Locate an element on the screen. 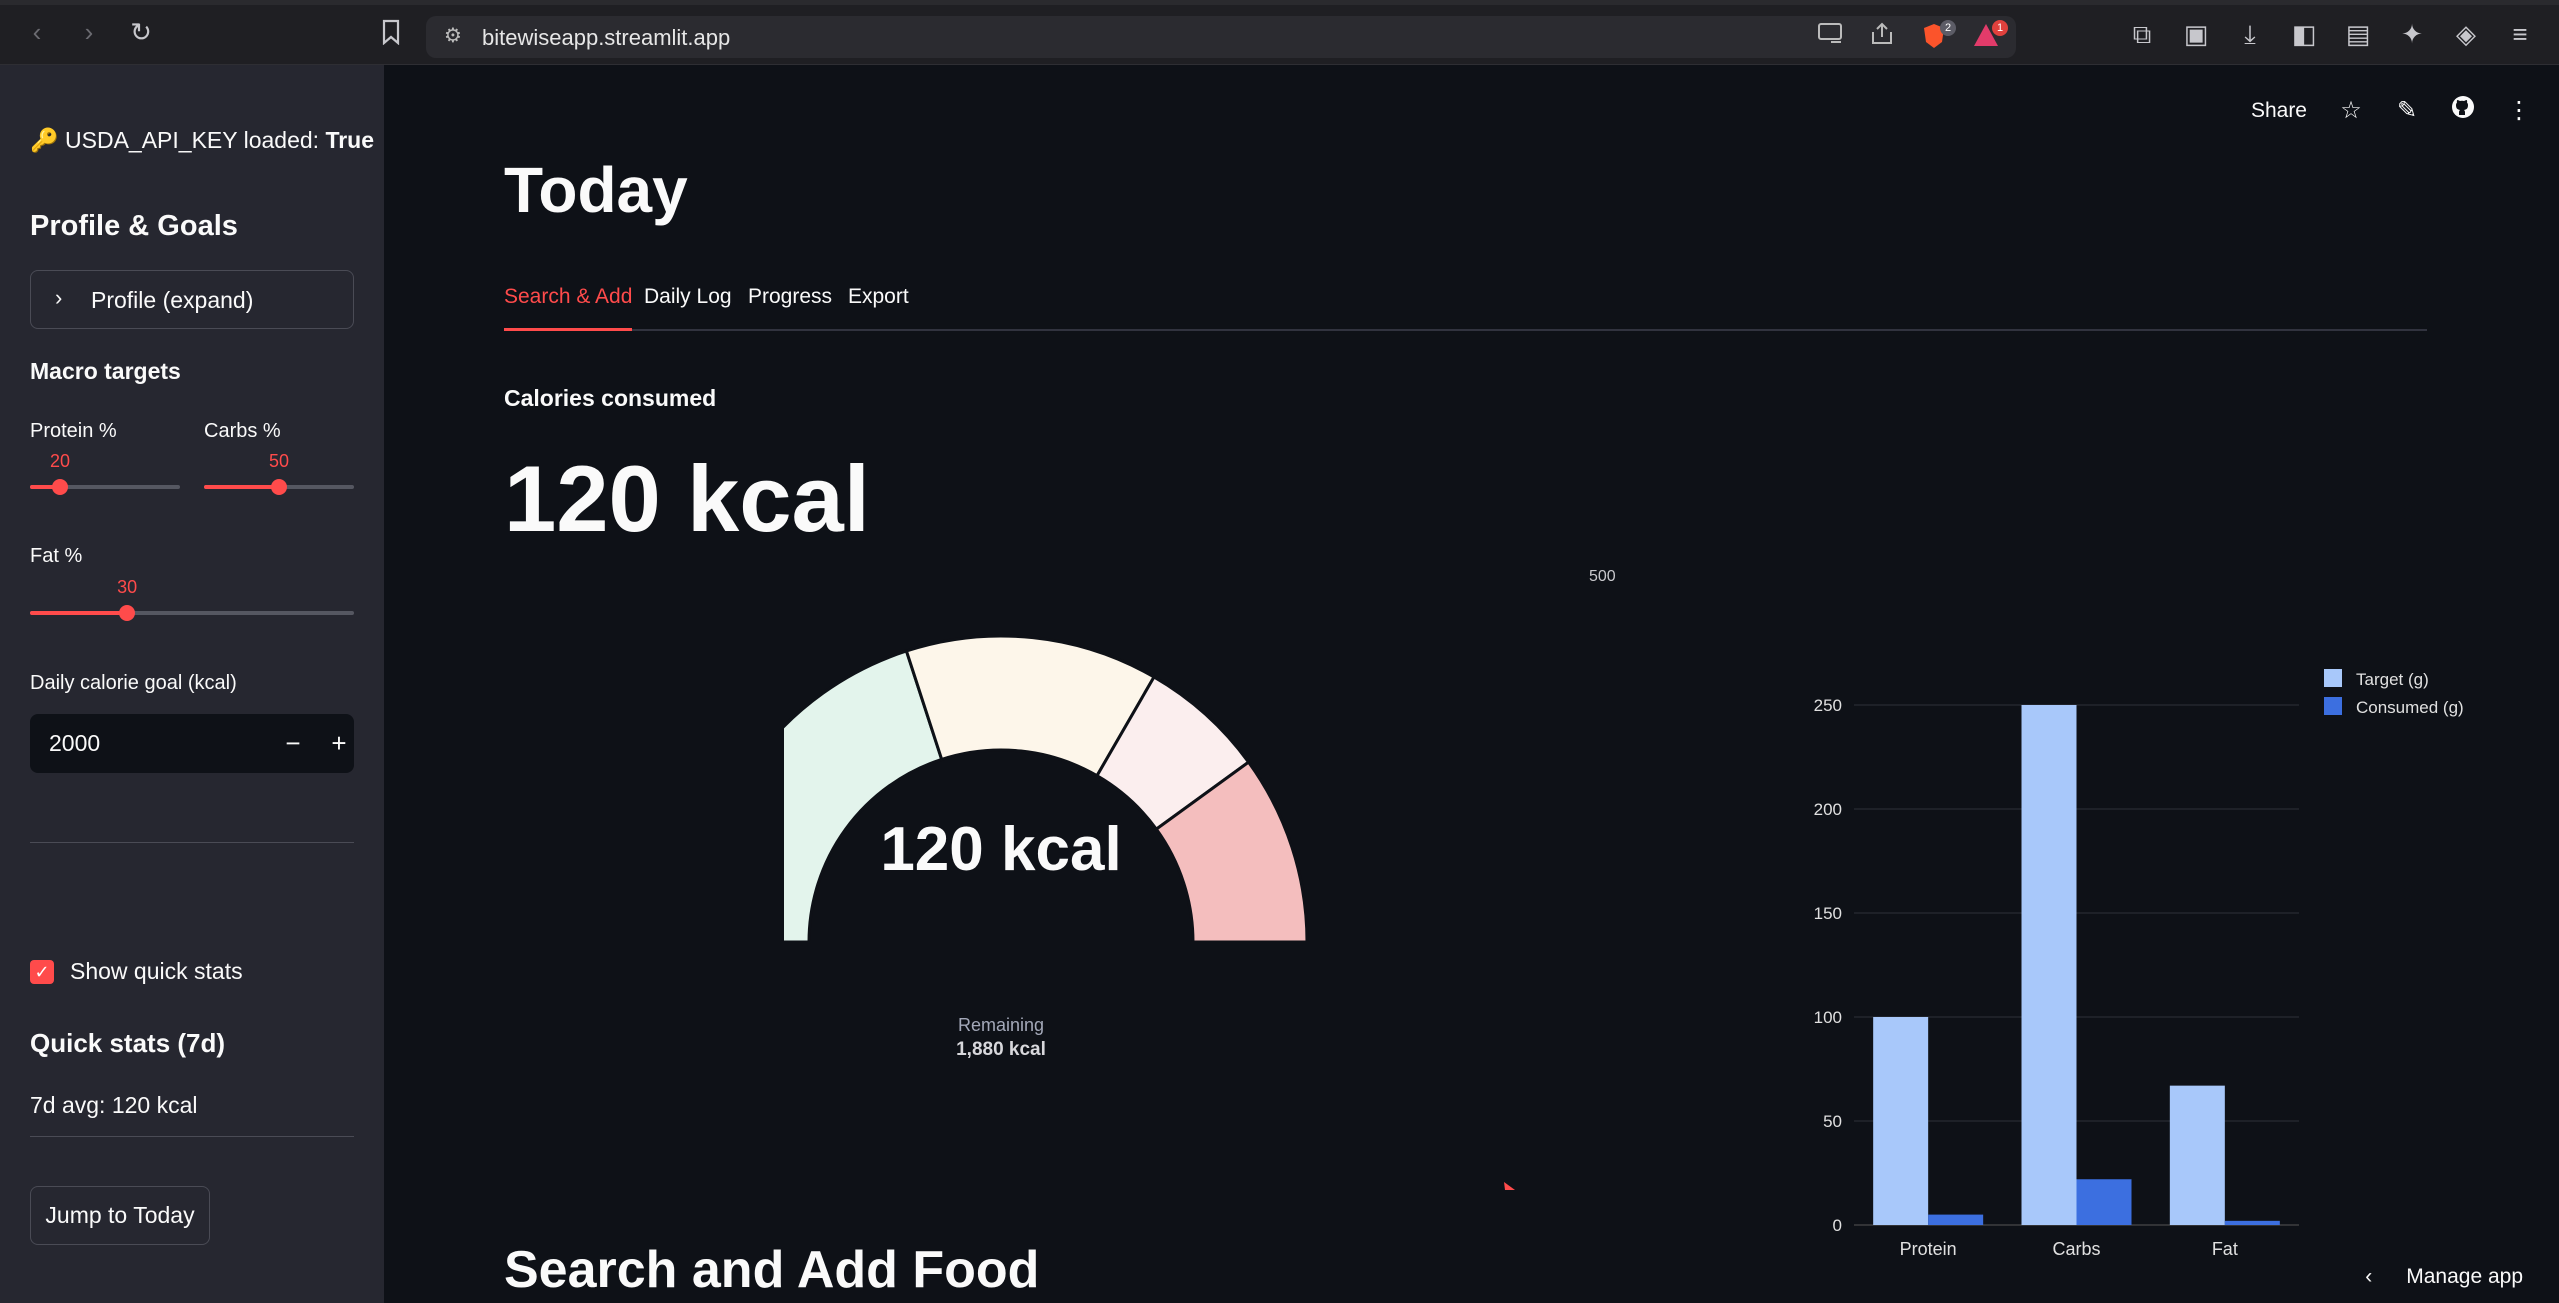 This screenshot has height=1303, width=2559. y-tick-label: 50 is located at coordinates (1832, 1121).